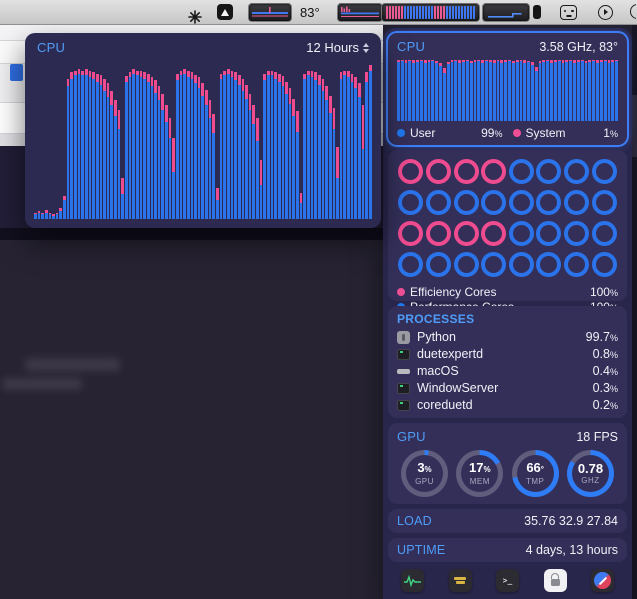 The width and height of the screenshot is (637, 599). I want to click on gauge-inner: 0.78 GHZ, so click(590, 473).